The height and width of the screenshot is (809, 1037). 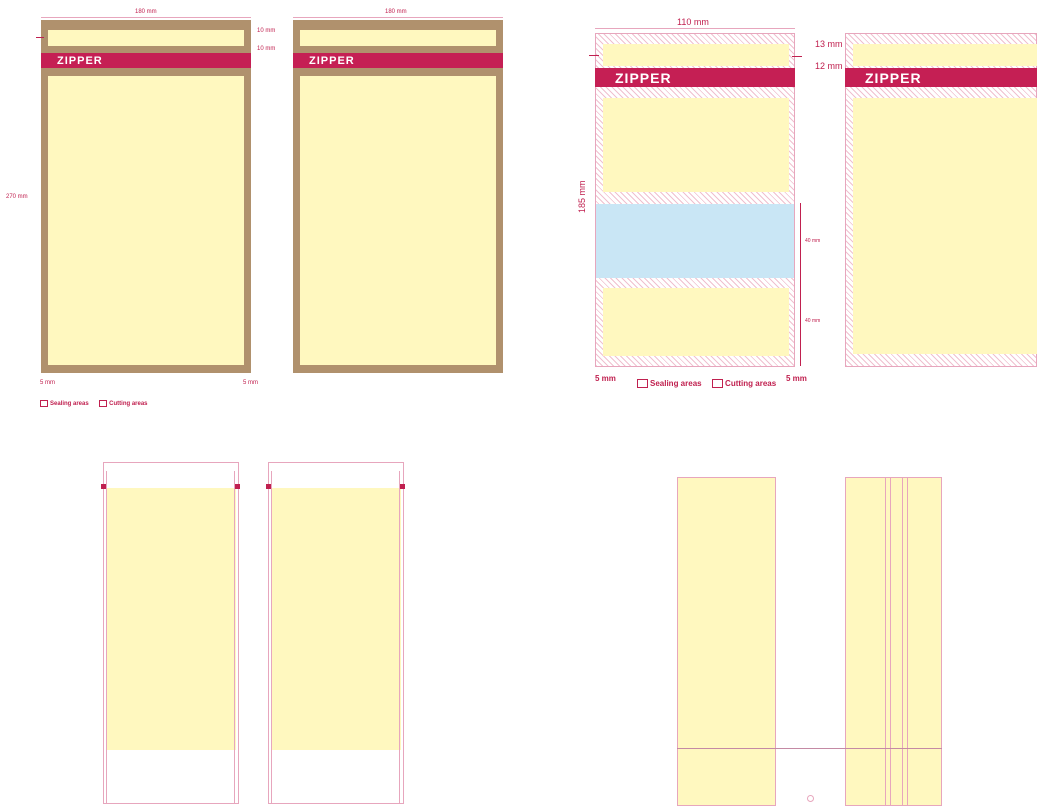 What do you see at coordinates (696, 145) in the screenshot?
I see `upper-print-area` at bounding box center [696, 145].